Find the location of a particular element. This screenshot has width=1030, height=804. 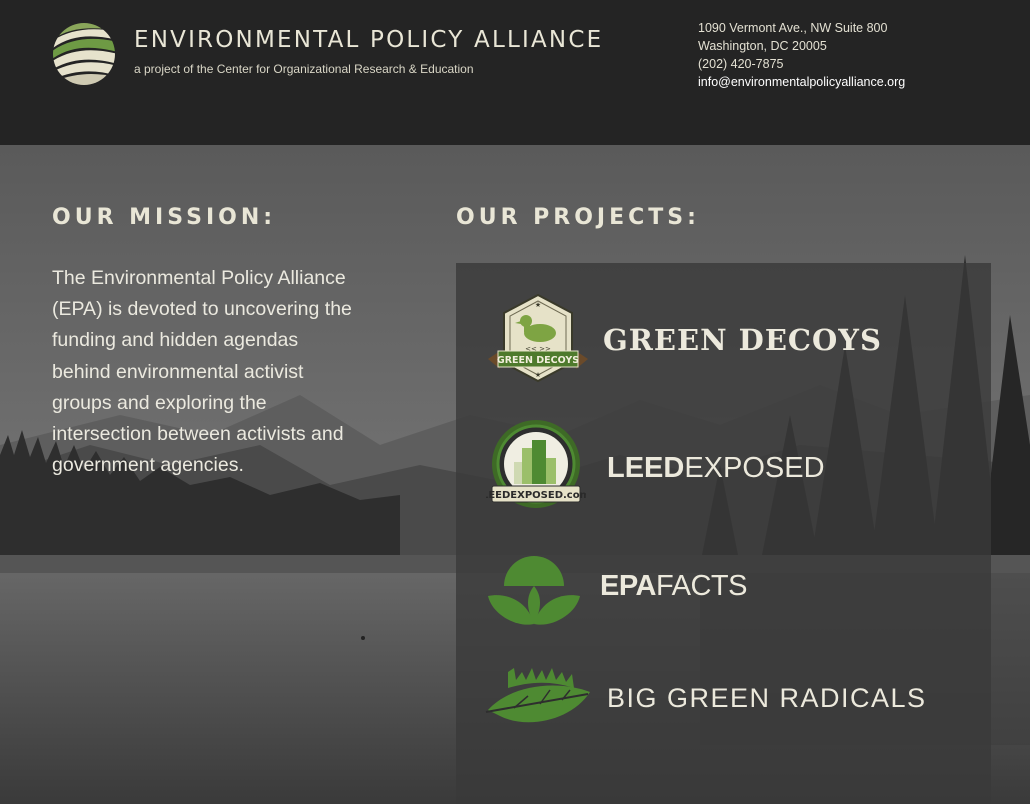

project-green-decoys: ★ ★ << >> GREEN DECOYS GREEN DECOYS is located at coordinates (723, 341).